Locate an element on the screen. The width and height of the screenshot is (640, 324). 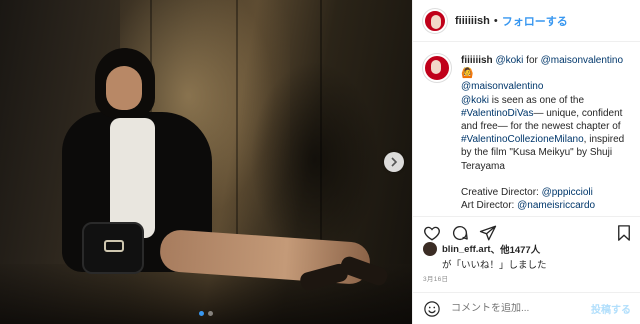
caption-line: #ValentinoCollezioneMilano, inspired is located at coordinates (543, 140).